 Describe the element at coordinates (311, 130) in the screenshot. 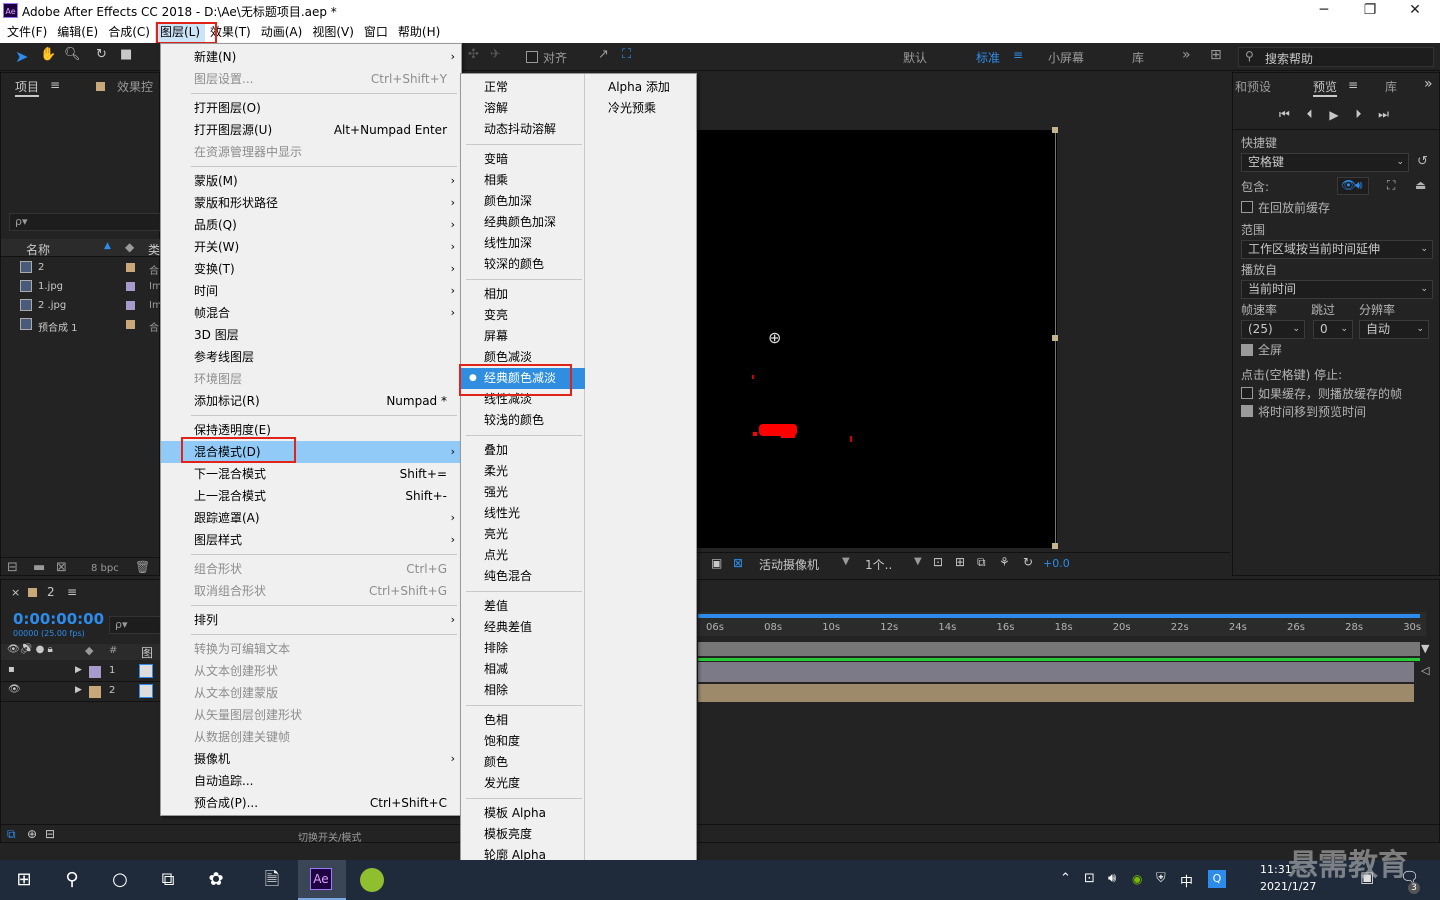

I see `layer-menu-item: 打开图层源(U) Alt+Numpad Enter` at that location.